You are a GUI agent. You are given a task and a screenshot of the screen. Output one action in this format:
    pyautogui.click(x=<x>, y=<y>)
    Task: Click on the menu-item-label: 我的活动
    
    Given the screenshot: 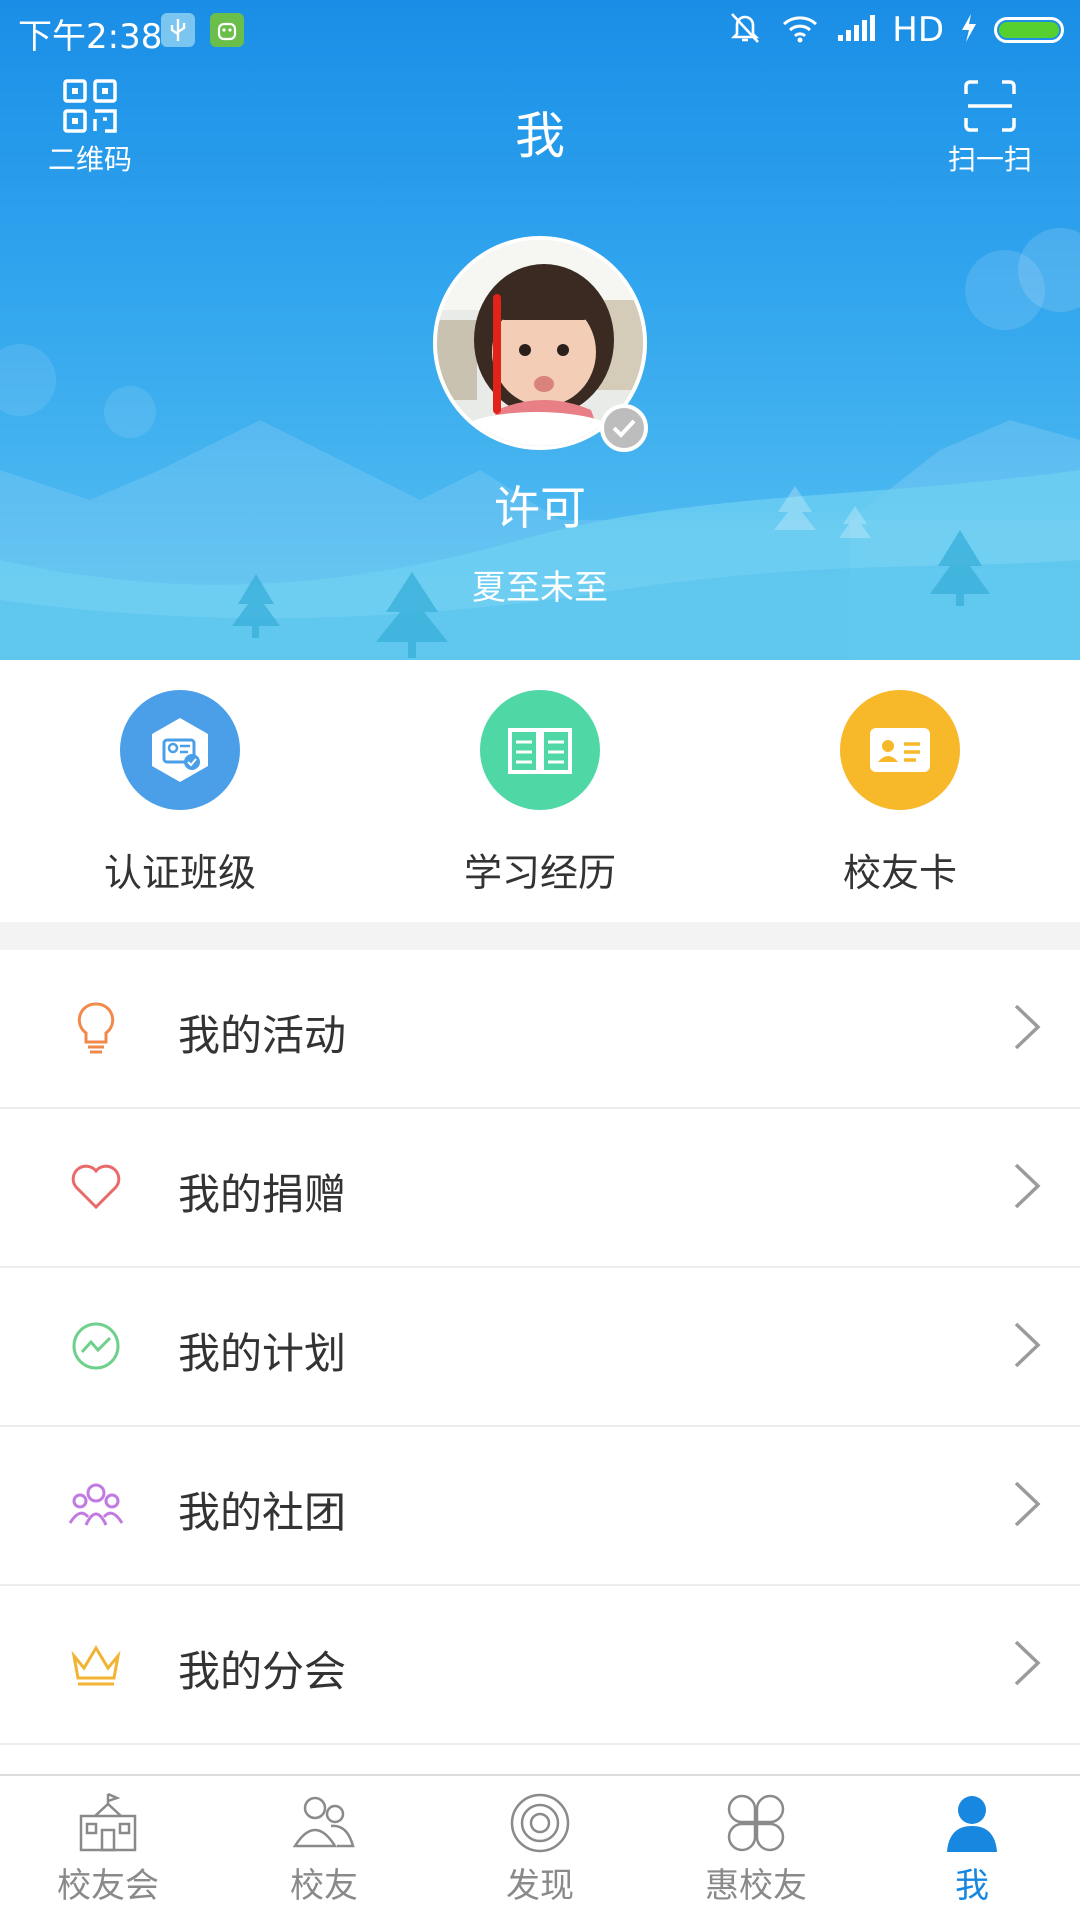 What is the action you would take?
    pyautogui.click(x=262, y=1035)
    